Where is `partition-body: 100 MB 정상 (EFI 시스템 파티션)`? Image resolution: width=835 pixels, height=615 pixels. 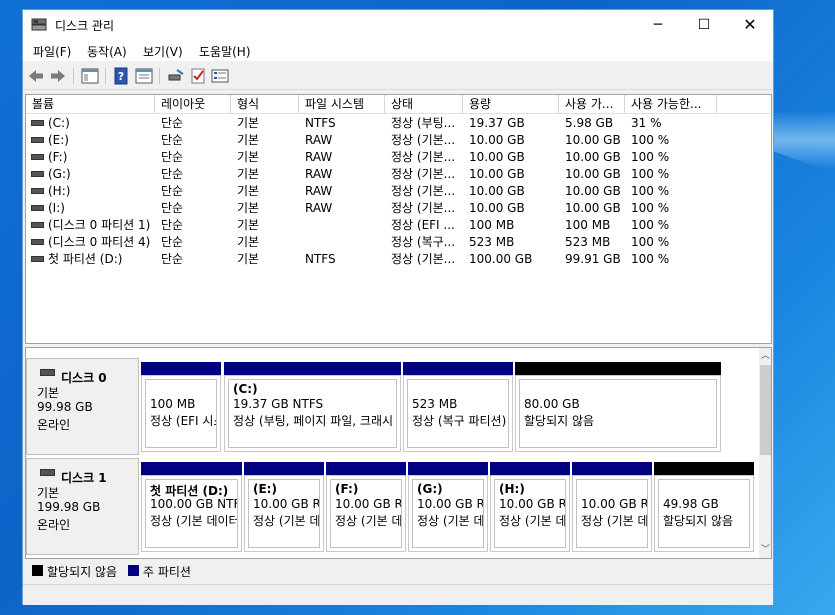 partition-body: 100 MB 정상 (EFI 시스템 파티션) is located at coordinates (181, 413).